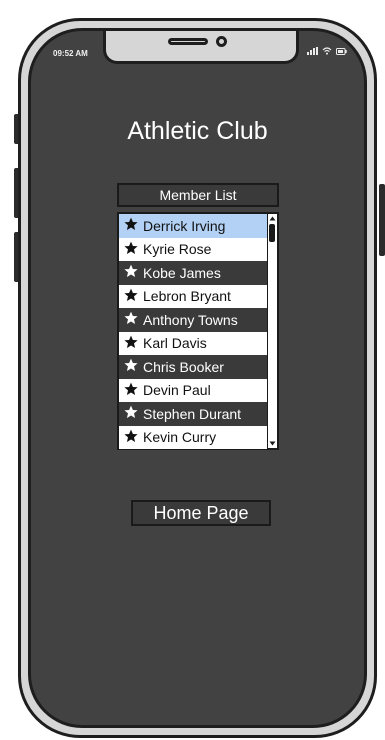  I want to click on list-item: Stephen Durant, so click(193, 414).